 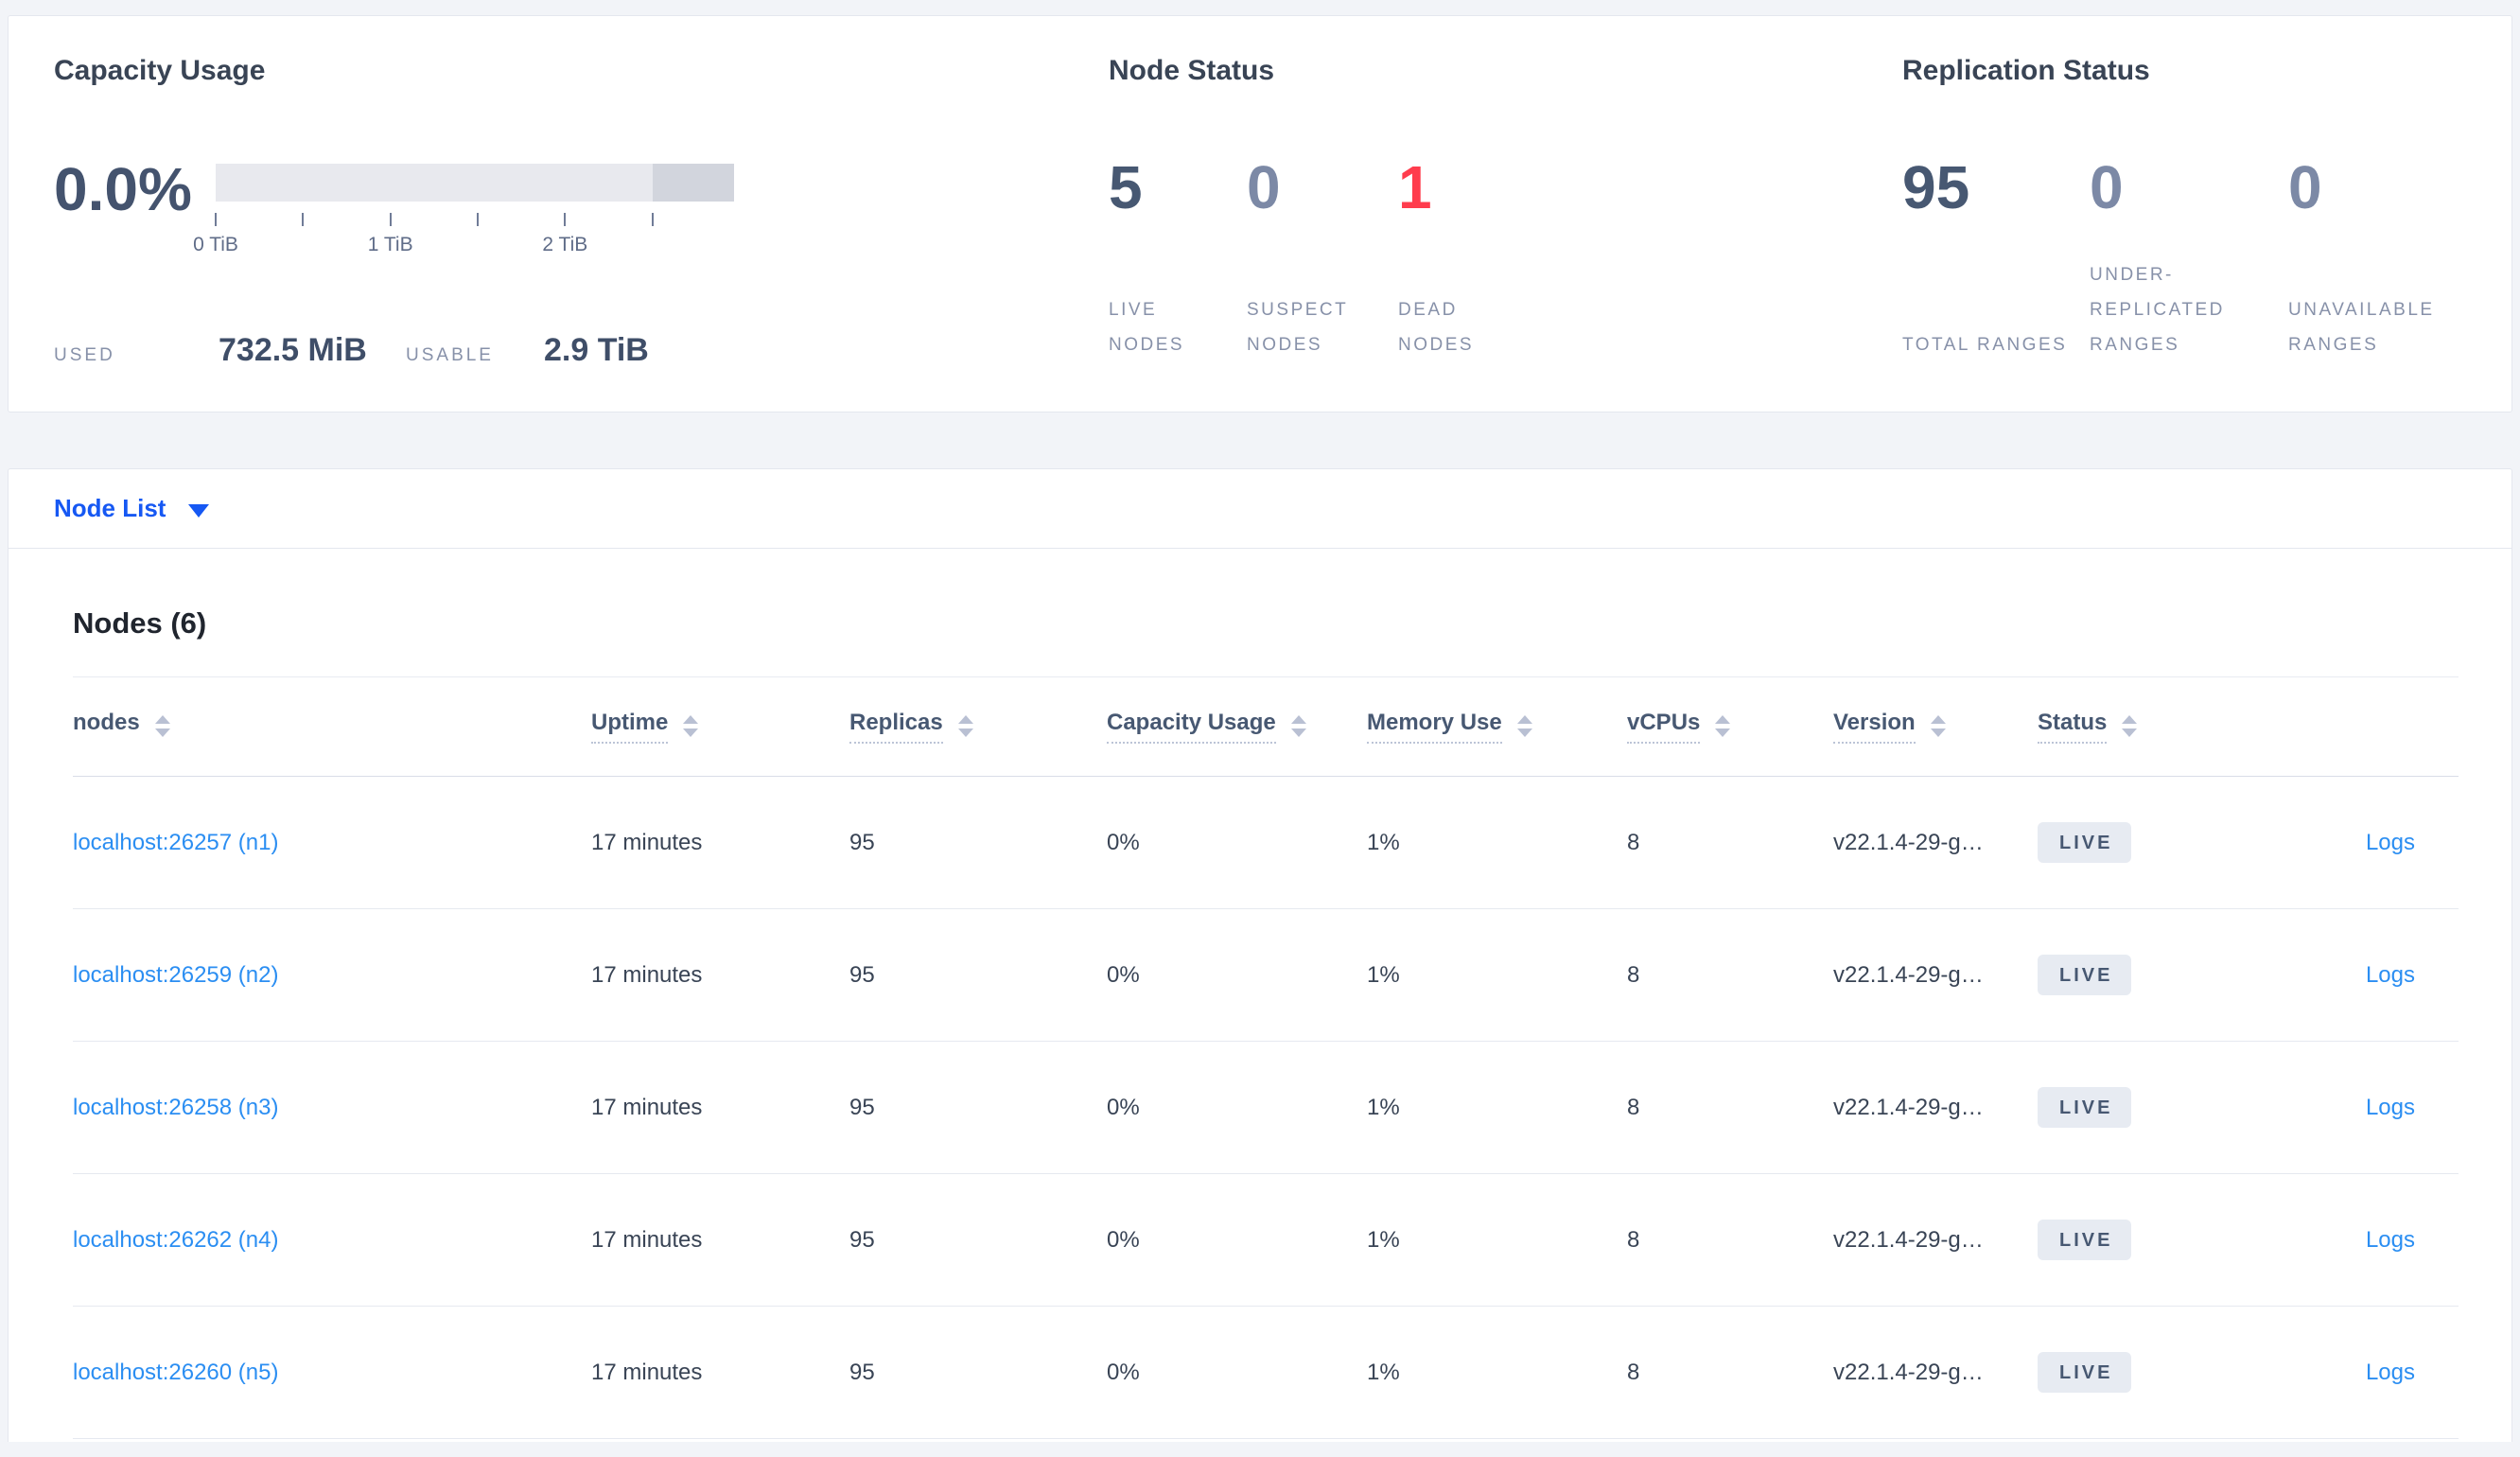 What do you see at coordinates (1985, 345) in the screenshot?
I see `stat-label: TOTAL RANGES` at bounding box center [1985, 345].